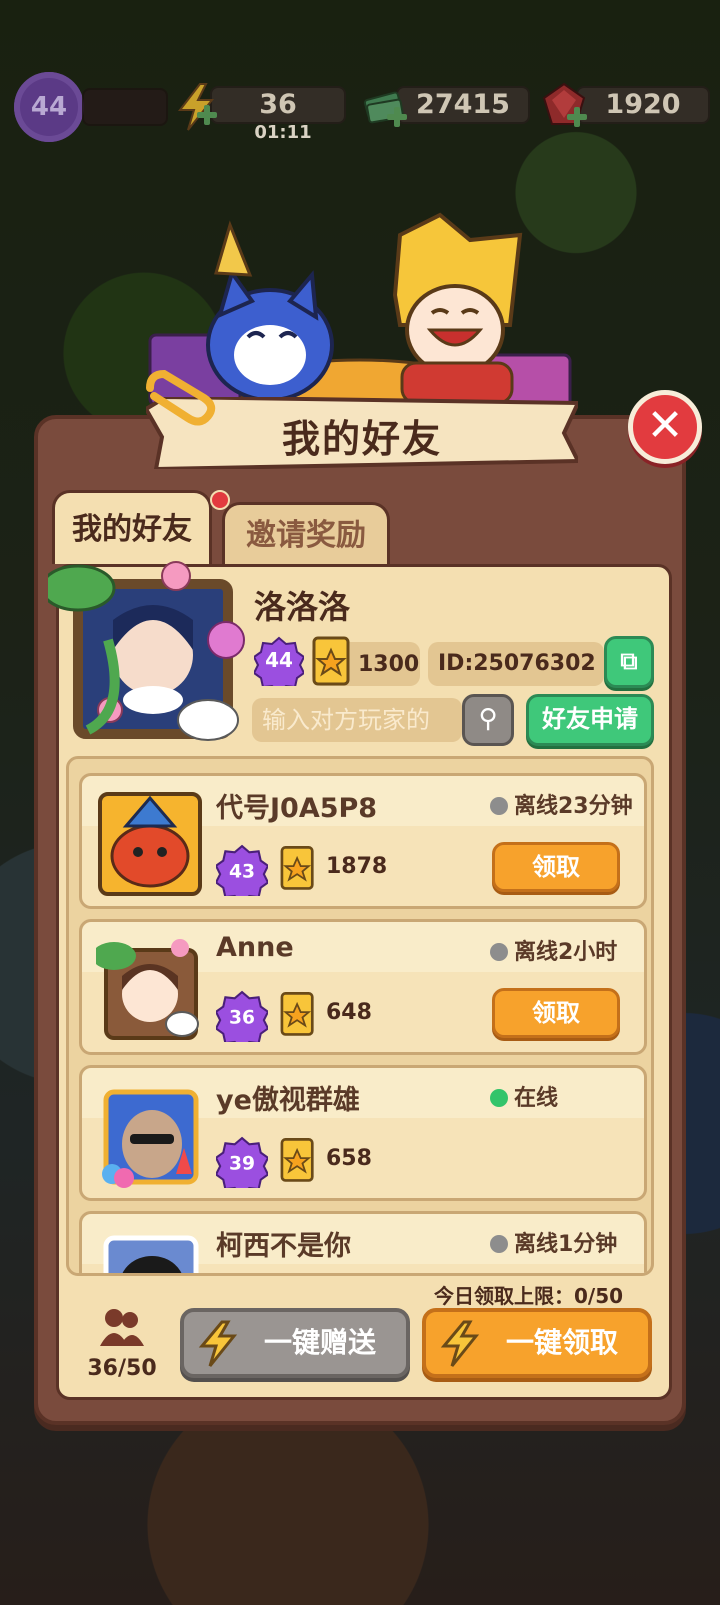 This screenshot has width=720, height=1605. Describe the element at coordinates (122, 1368) in the screenshot. I see `friend-count: 36/50` at that location.